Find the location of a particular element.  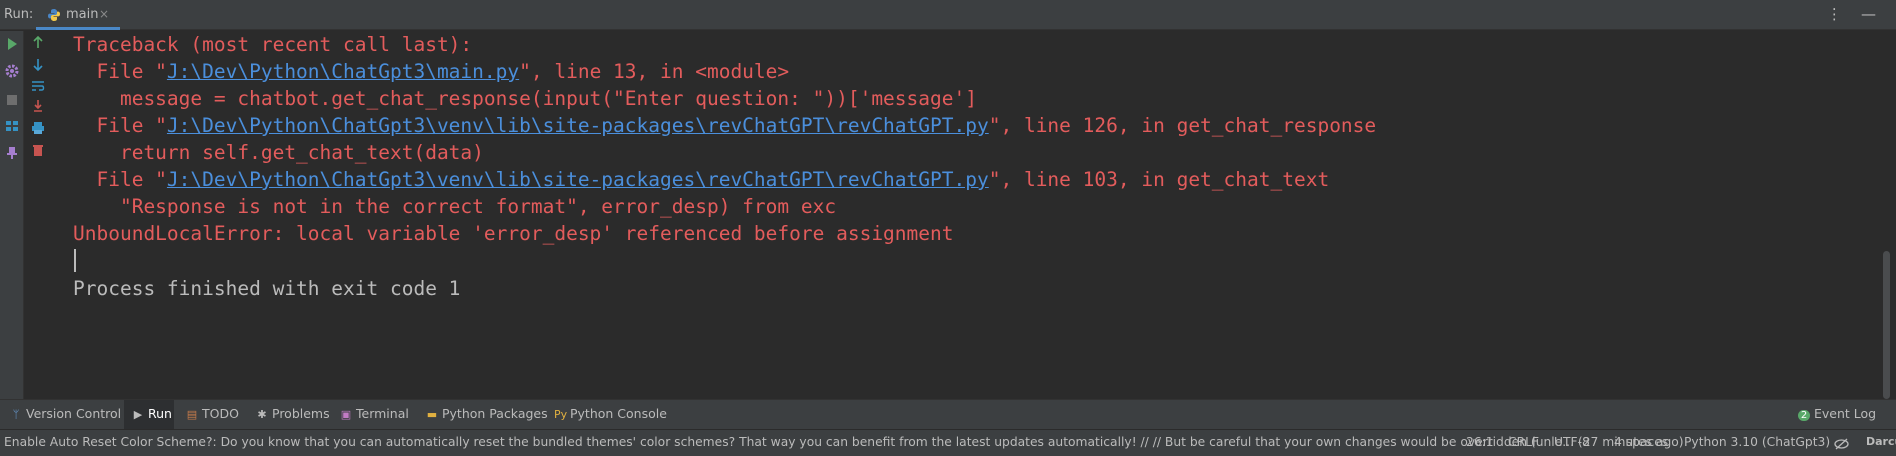

tool-event-log: 2 Event Log is located at coordinates (1837, 413).